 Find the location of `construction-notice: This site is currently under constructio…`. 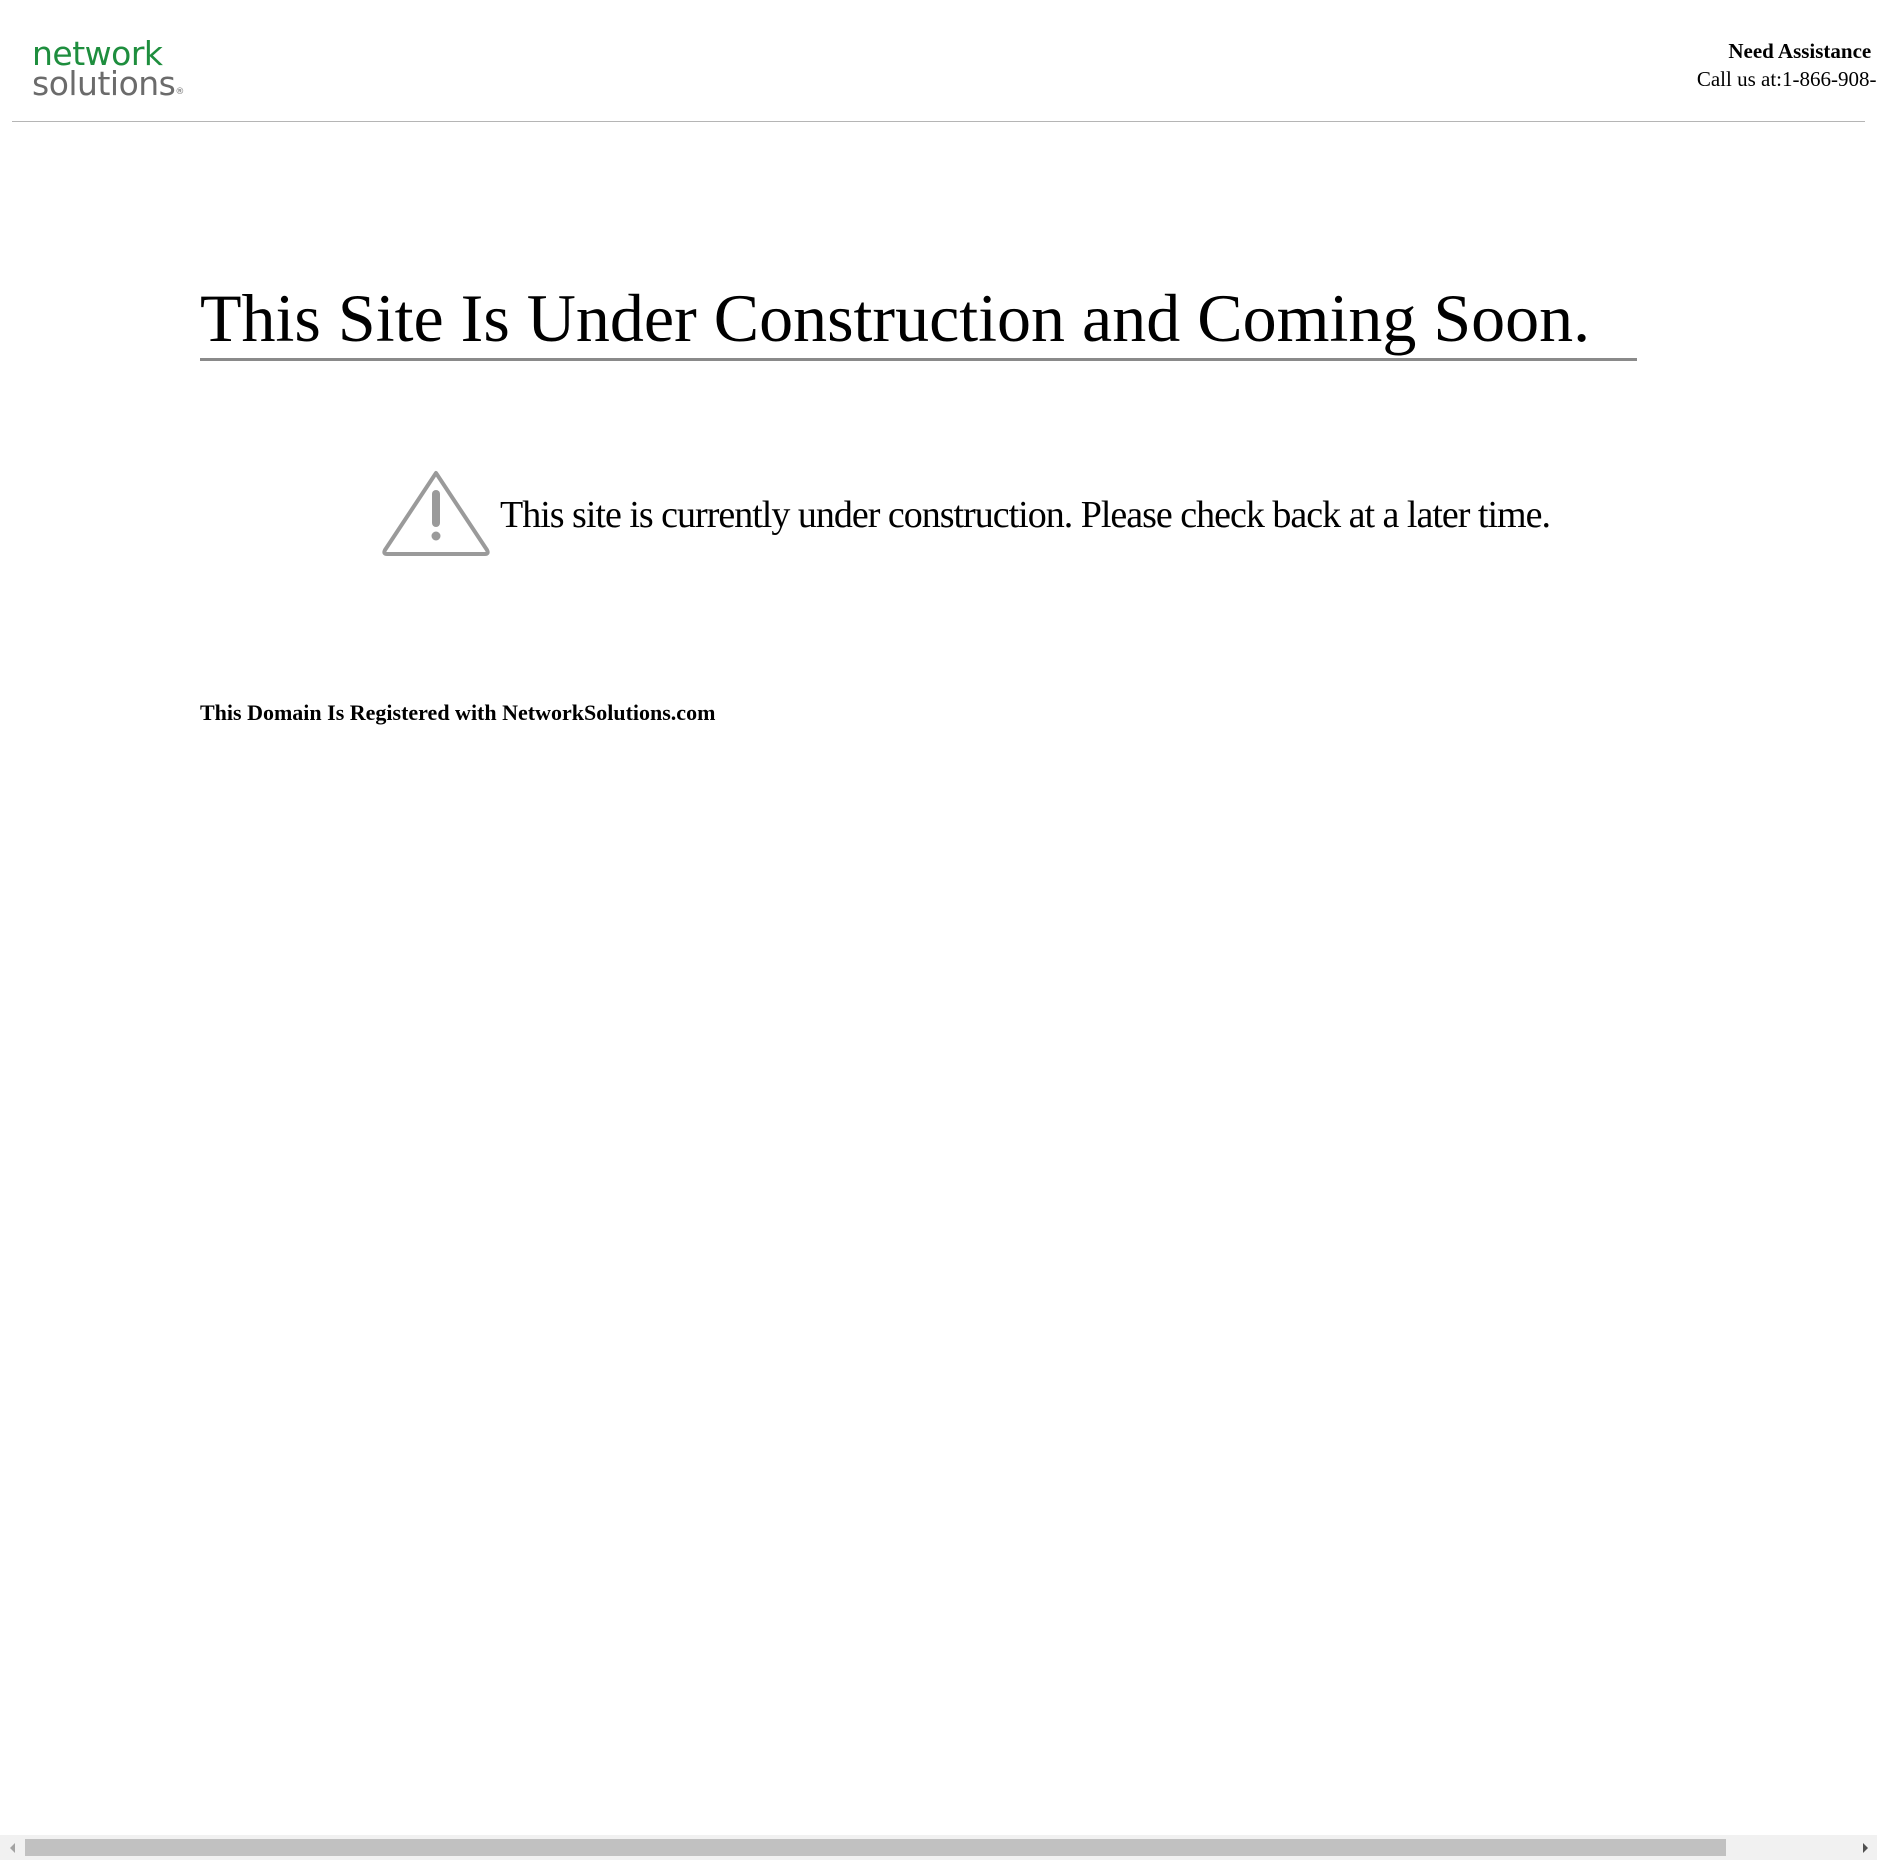

construction-notice: This site is currently under constructio… is located at coordinates (965, 513).